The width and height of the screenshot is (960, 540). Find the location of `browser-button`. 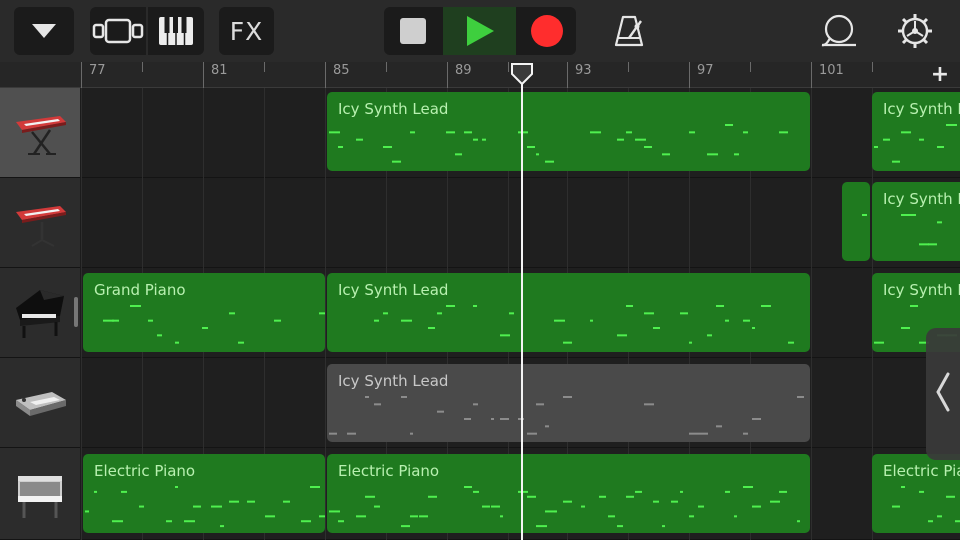

browser-button is located at coordinates (44, 31).